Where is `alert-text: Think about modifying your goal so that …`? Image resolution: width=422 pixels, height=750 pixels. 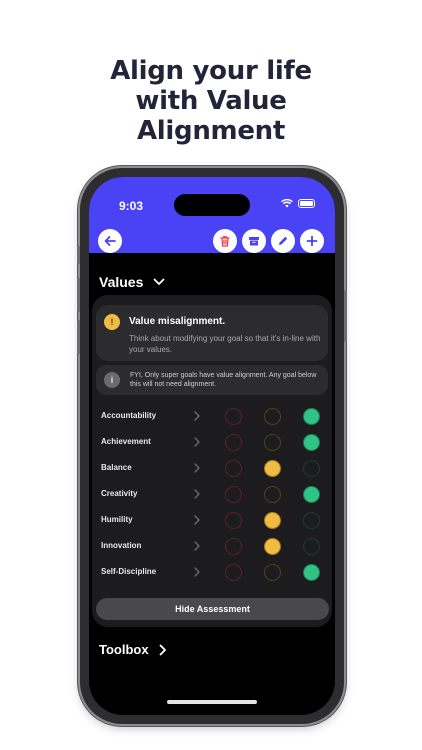
alert-text: Think about modifying your goal so that … is located at coordinates (225, 344).